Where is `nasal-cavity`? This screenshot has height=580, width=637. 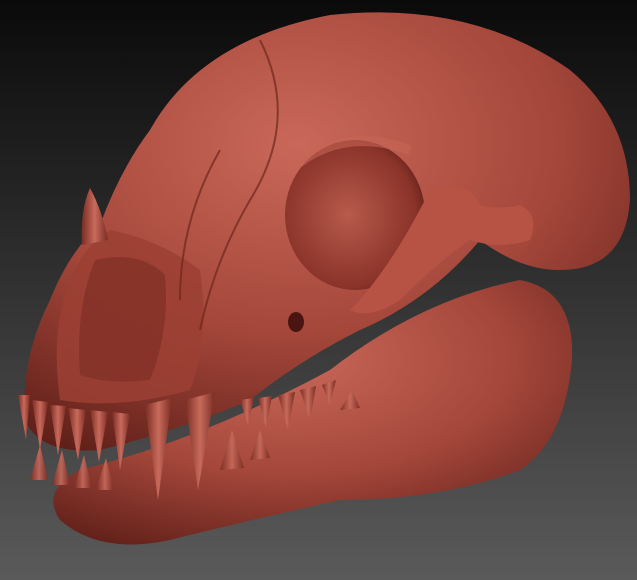
nasal-cavity is located at coordinates (122, 319).